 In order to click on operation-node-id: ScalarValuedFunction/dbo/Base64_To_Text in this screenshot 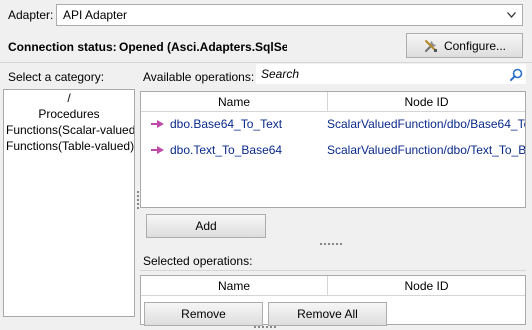, I will do `click(426, 124)`.